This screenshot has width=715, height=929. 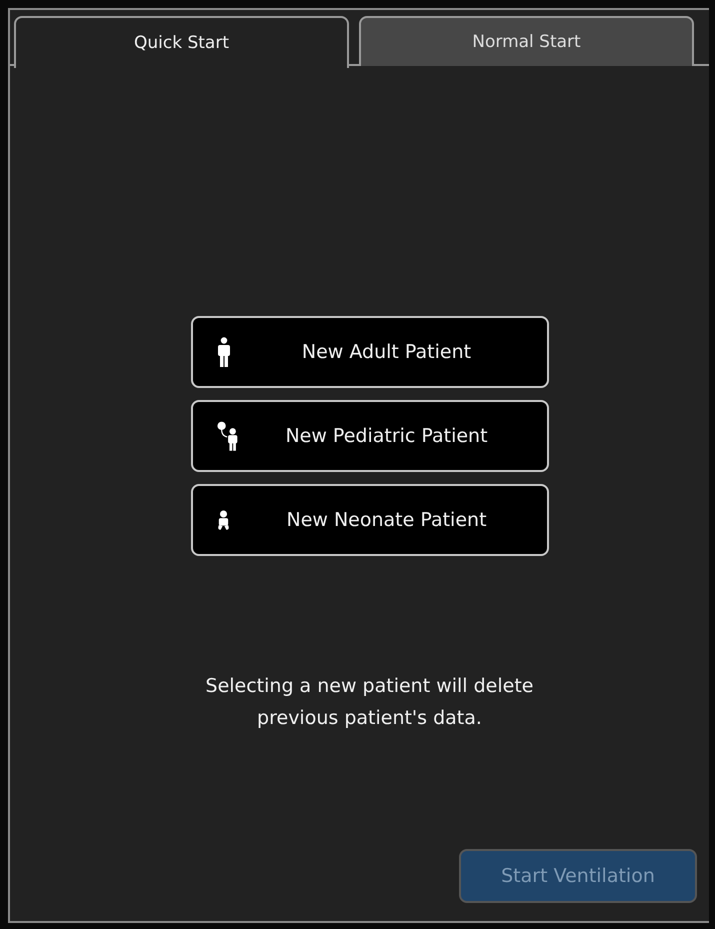 What do you see at coordinates (223, 352) in the screenshot?
I see `person-icon` at bounding box center [223, 352].